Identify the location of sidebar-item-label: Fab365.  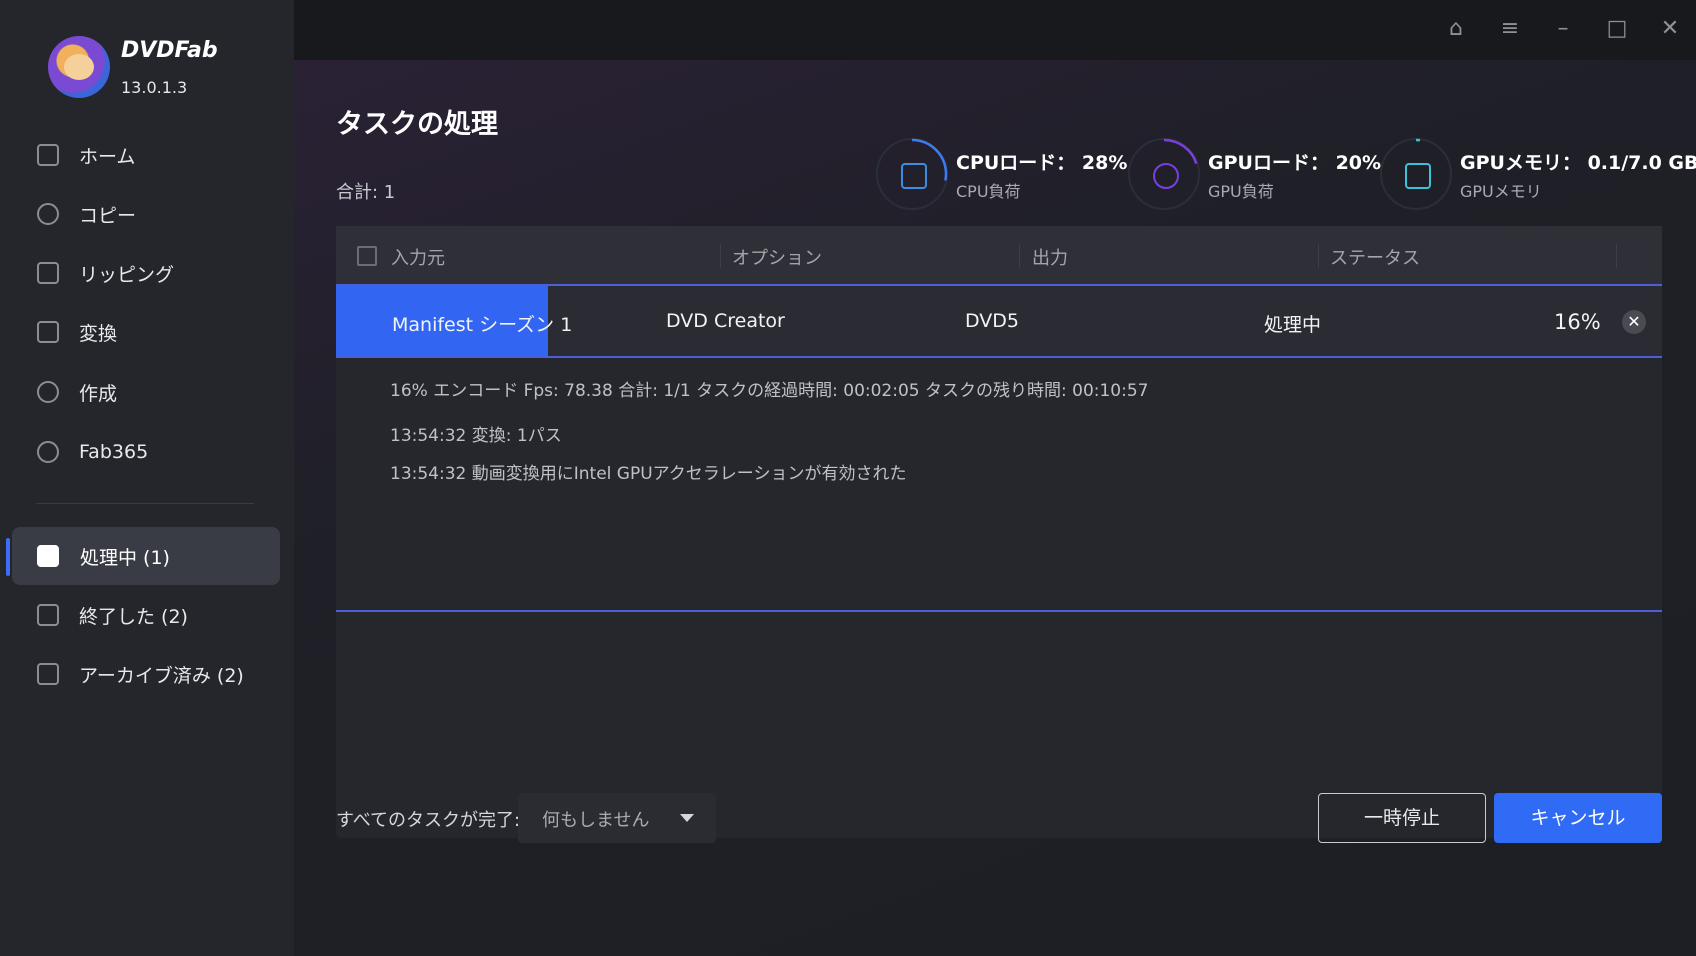
(114, 452).